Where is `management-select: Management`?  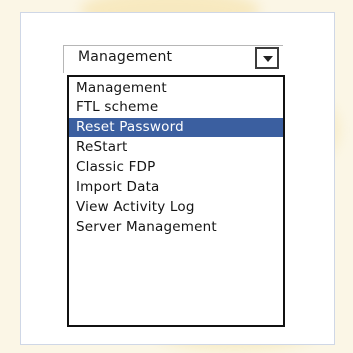
management-select: Management is located at coordinates (173, 59).